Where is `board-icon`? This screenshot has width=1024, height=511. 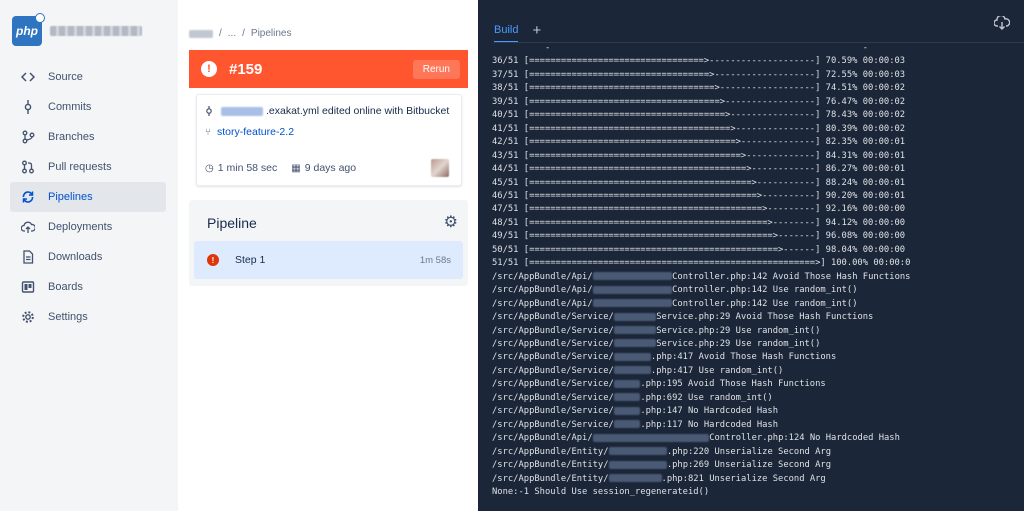
board-icon is located at coordinates (28, 287).